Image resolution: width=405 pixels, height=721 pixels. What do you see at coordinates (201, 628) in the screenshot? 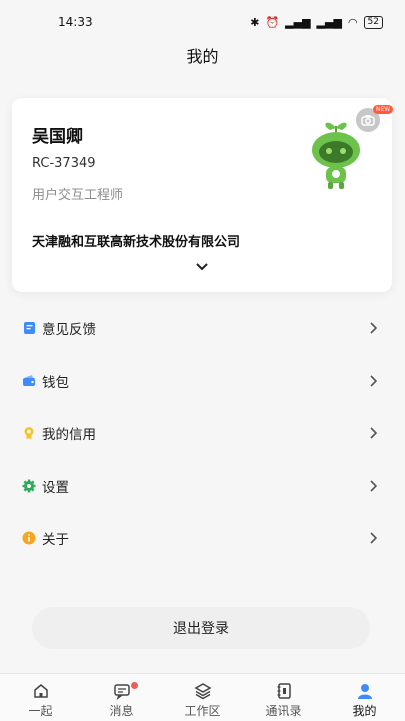
I see `logout-button: 退出登录` at bounding box center [201, 628].